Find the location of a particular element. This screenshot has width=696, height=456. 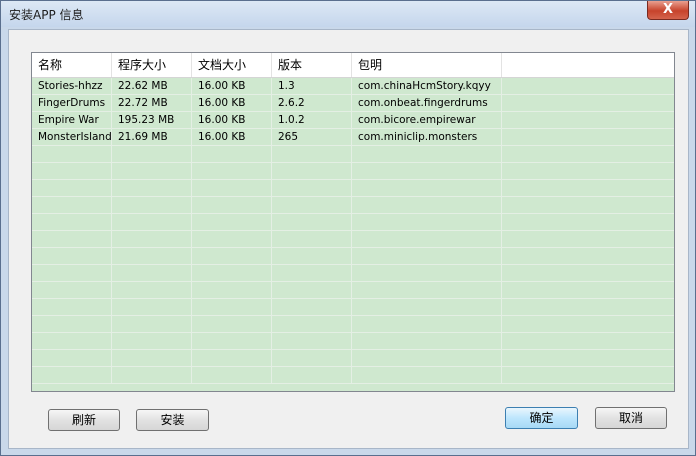

list-header: 名称 程序大小 文档大小 版本 包明 is located at coordinates (353, 65).